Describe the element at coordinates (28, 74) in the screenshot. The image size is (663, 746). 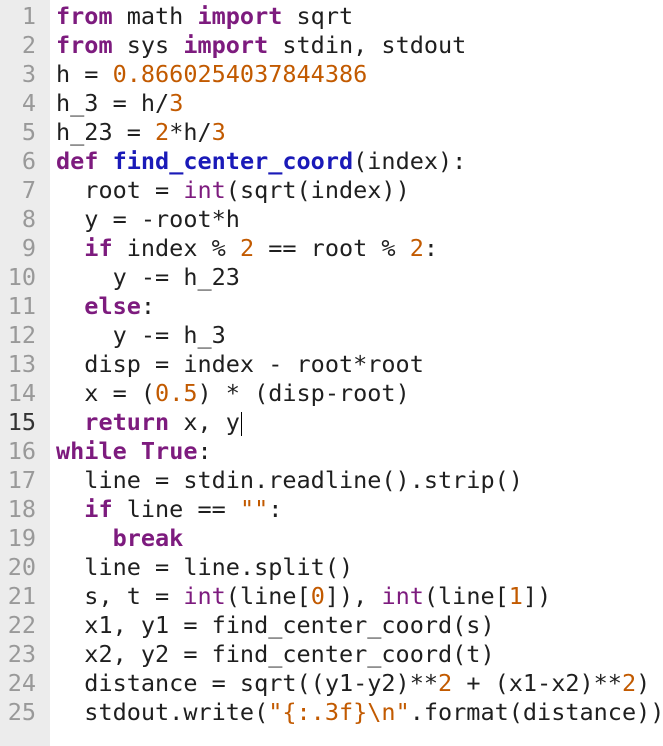
I see `line-number: 3` at that location.